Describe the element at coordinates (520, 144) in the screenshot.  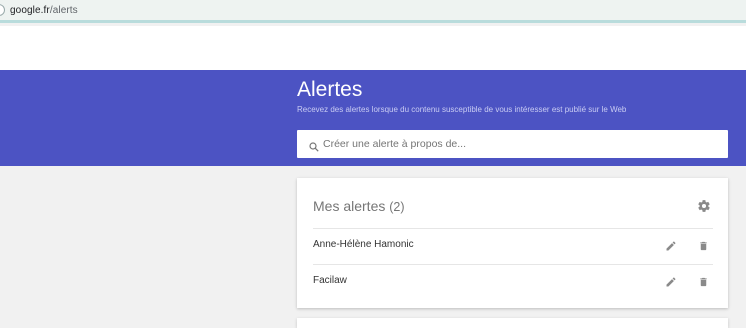
I see `create-alert-input` at that location.